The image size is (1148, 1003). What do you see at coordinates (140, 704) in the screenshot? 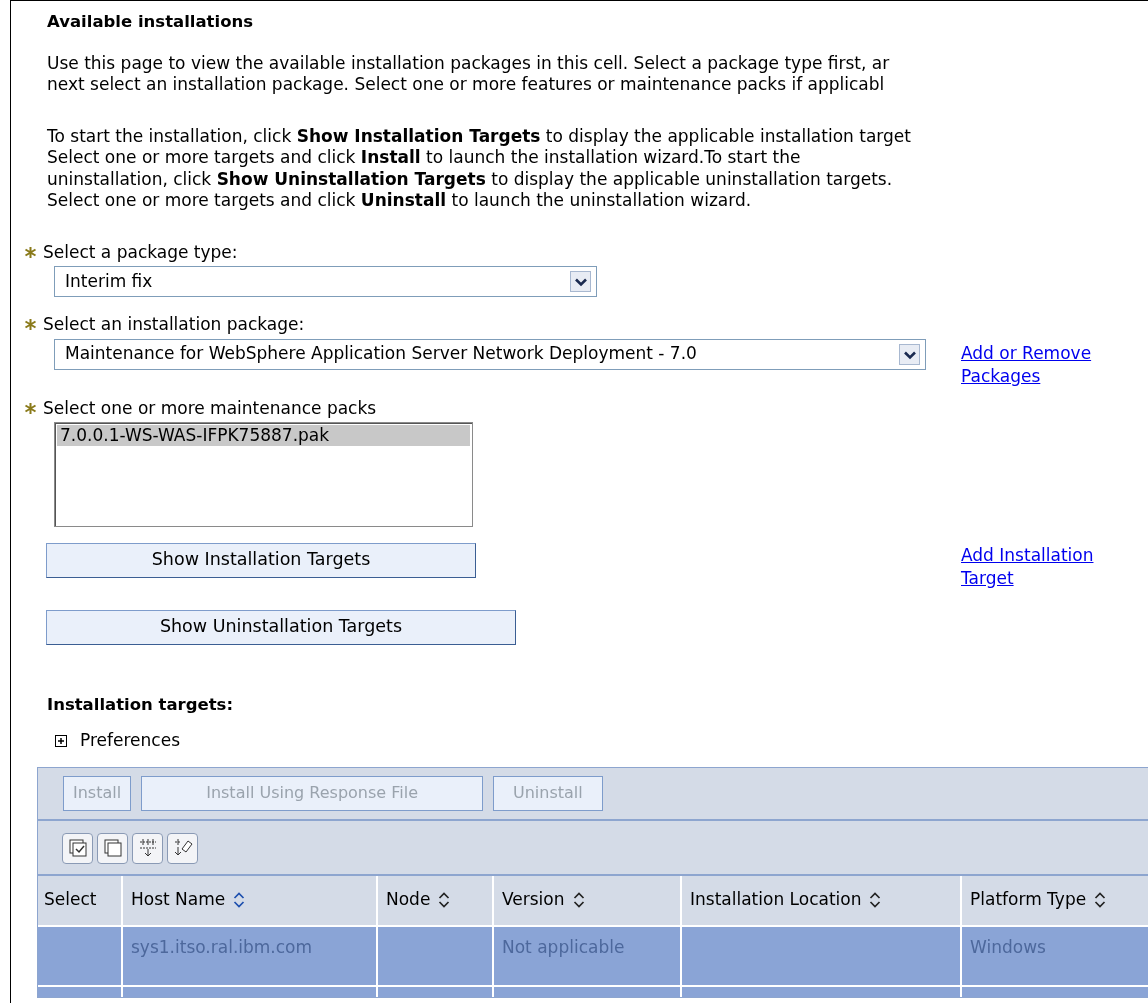
I see `section-title: Installation targets:` at bounding box center [140, 704].